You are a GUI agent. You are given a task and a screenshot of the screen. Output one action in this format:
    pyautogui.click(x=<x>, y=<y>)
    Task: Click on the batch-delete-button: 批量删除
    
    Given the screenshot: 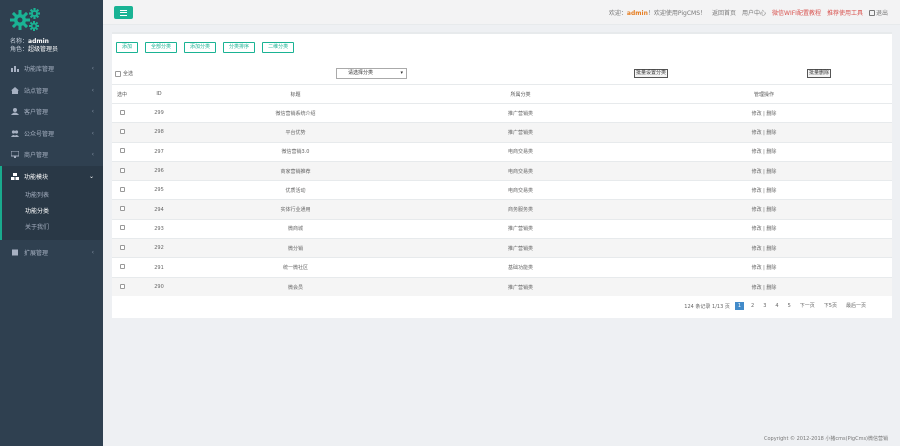 What is the action you would take?
    pyautogui.click(x=819, y=73)
    